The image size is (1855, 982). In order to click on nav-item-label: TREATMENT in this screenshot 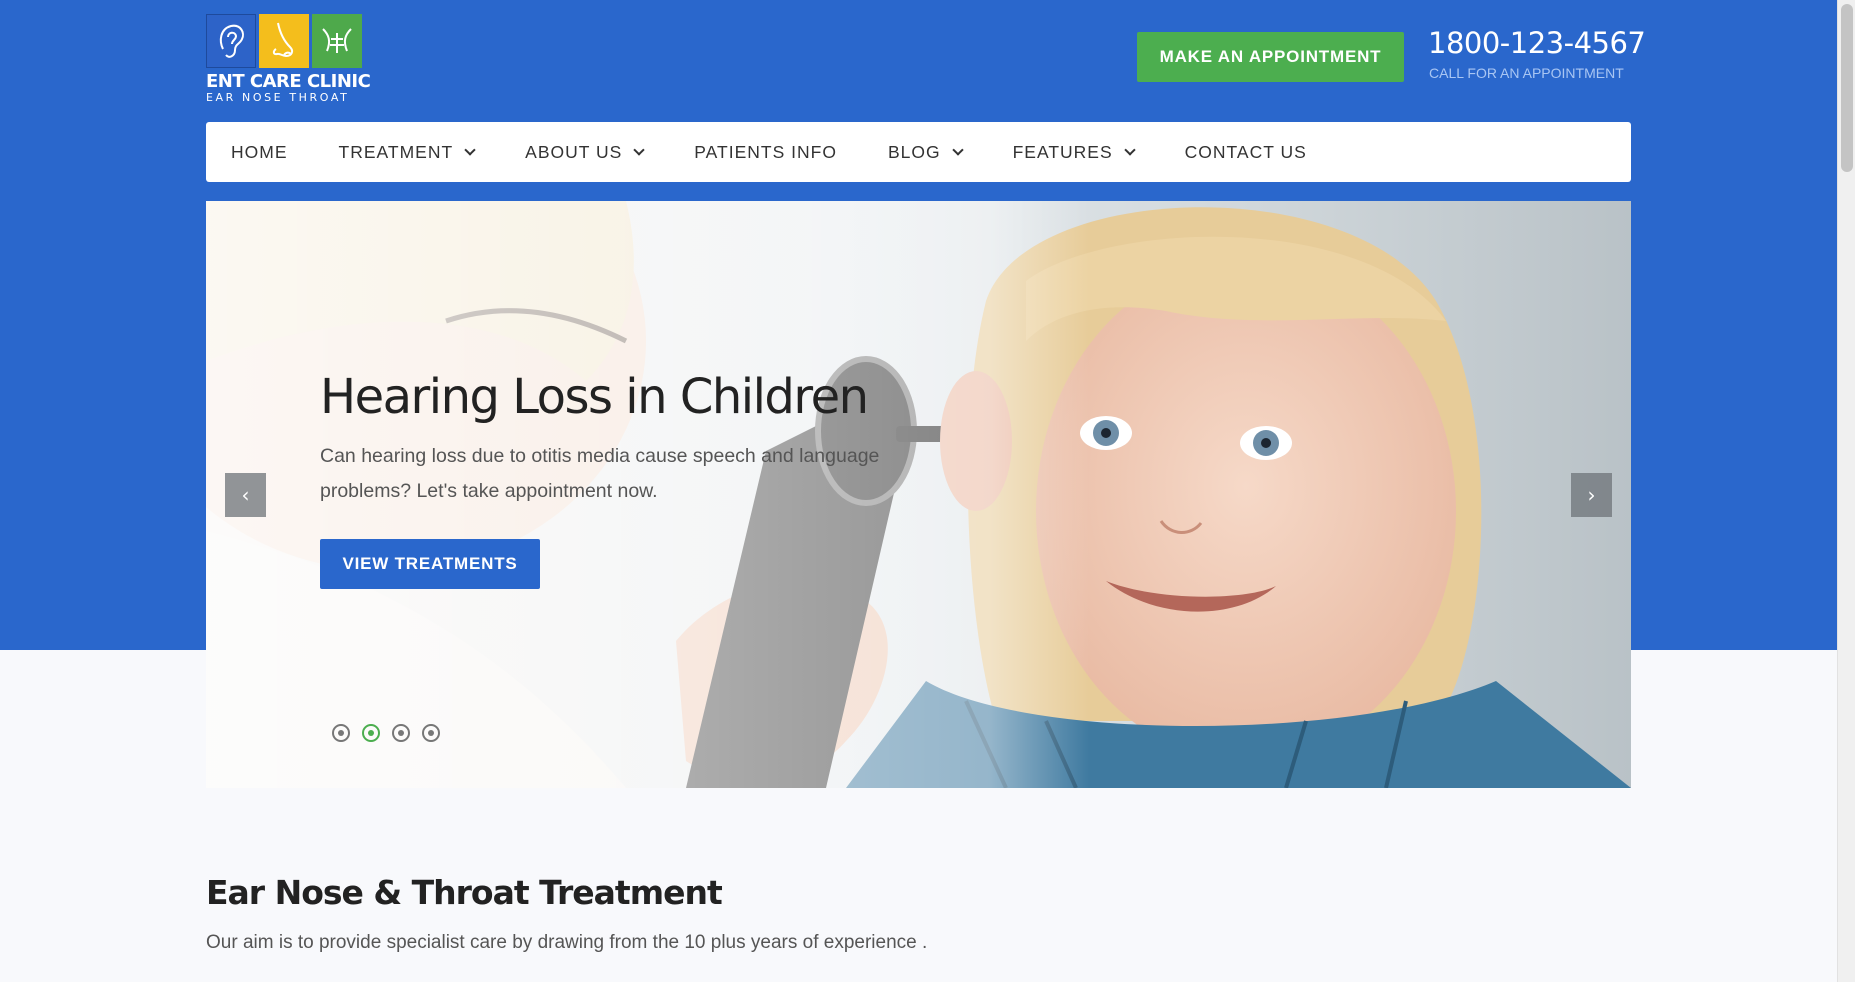, I will do `click(396, 151)`.